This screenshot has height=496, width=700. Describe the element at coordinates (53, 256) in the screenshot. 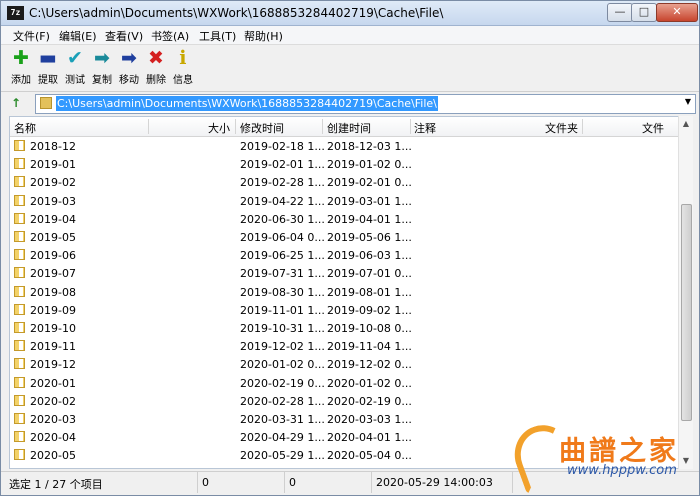

I see `row-name: 2019-06` at that location.